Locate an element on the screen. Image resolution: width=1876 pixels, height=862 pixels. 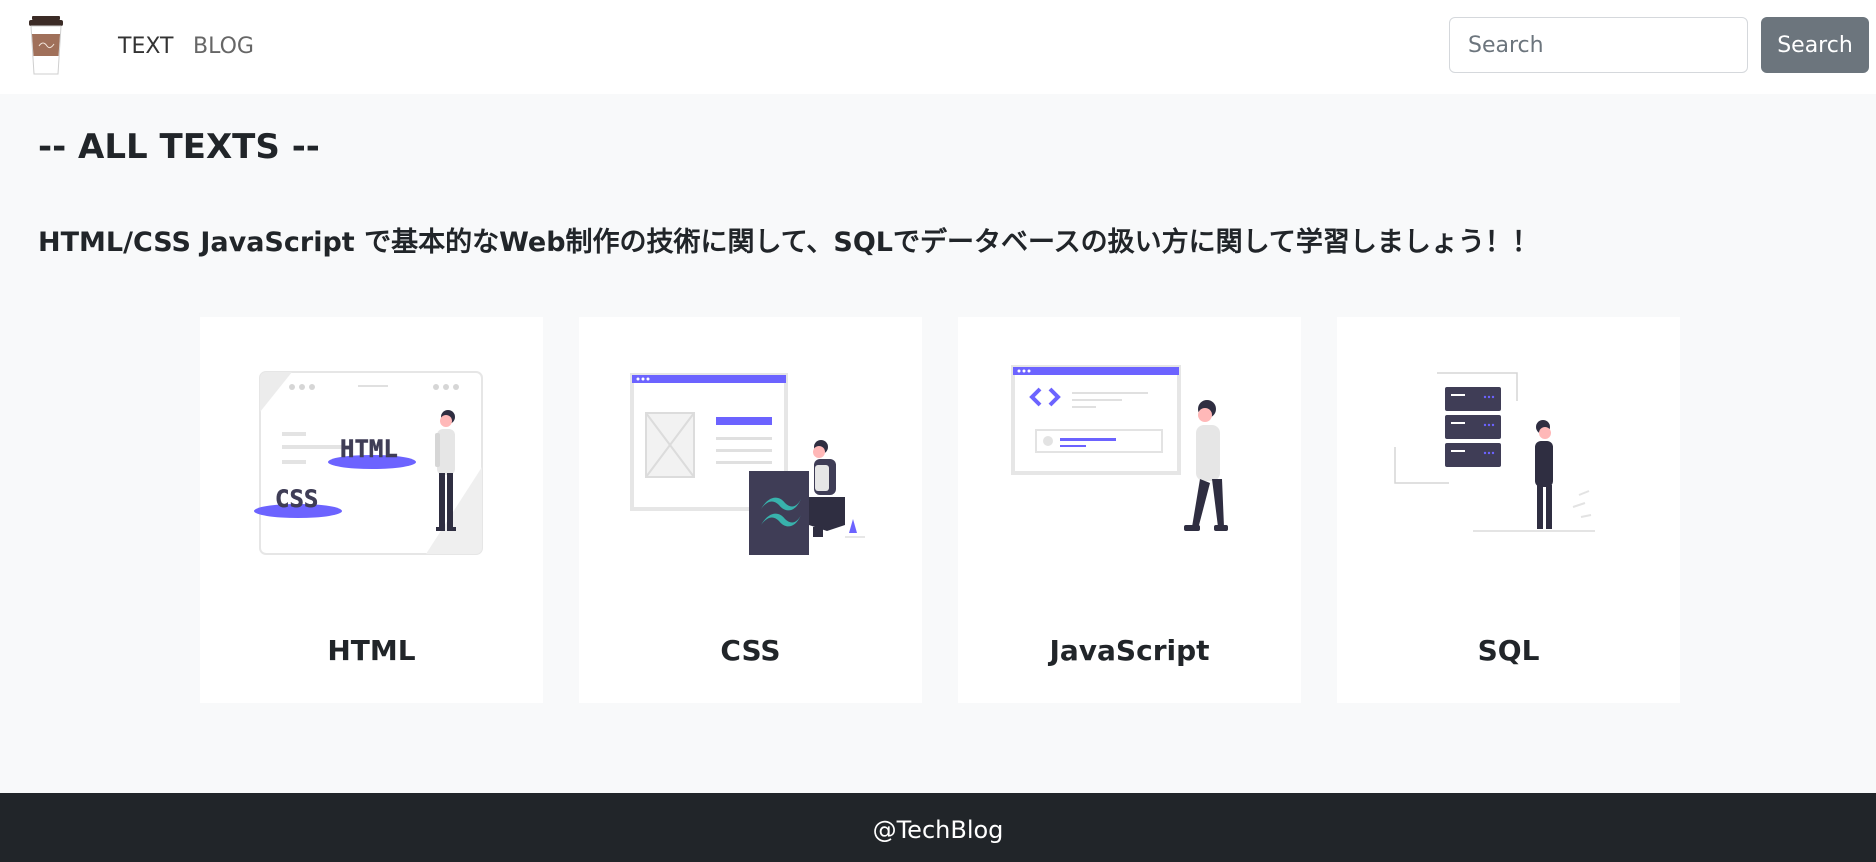
footer-text: @TechBlog is located at coordinates (938, 830).